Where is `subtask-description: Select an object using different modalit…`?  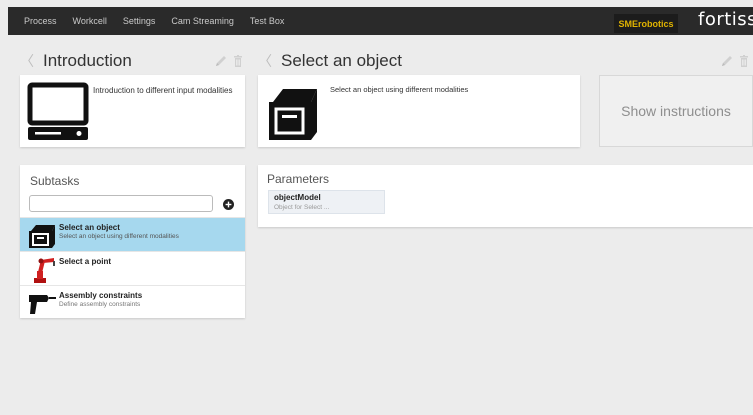 subtask-description: Select an object using different modalit… is located at coordinates (119, 236).